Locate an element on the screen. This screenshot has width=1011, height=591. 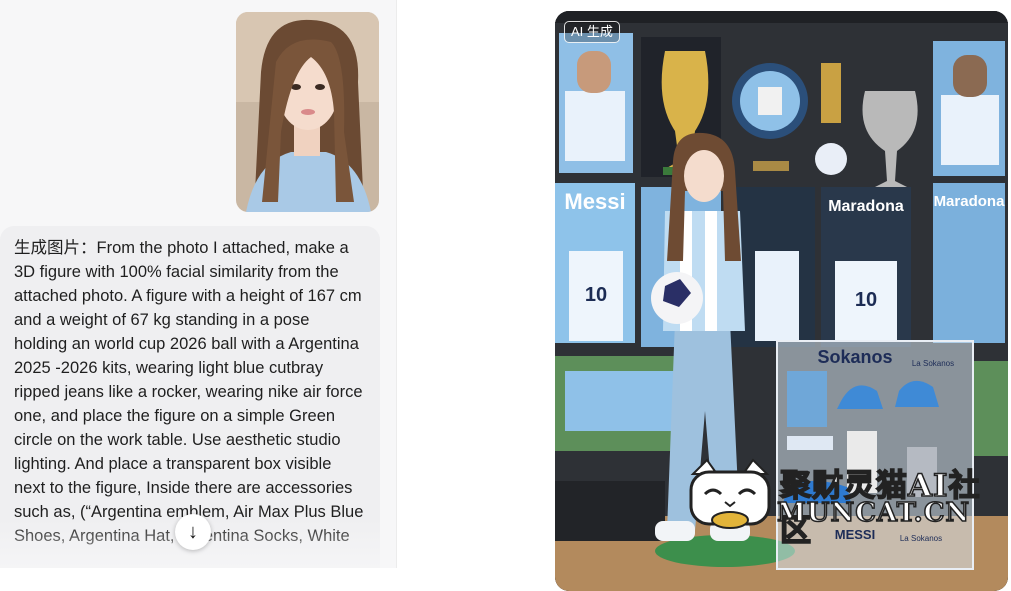
watermark-en-text: MUNCAT.CN is located at coordinates (873, 513).